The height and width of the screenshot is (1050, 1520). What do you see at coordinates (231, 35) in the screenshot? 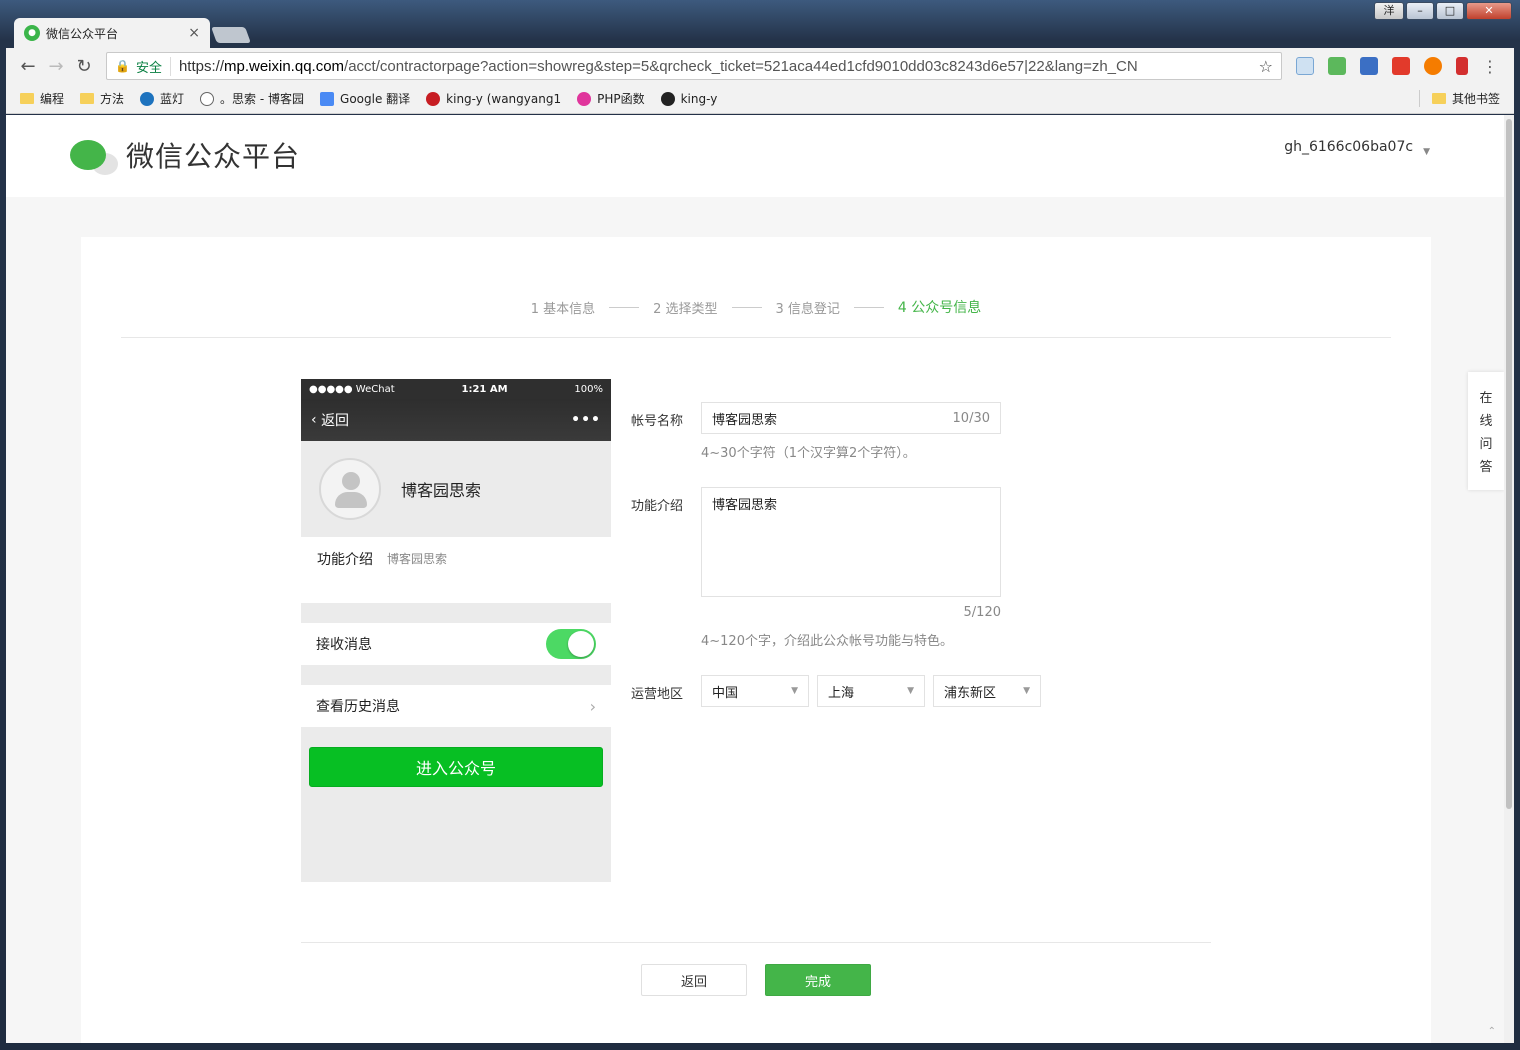
I see `new-tab-button` at bounding box center [231, 35].